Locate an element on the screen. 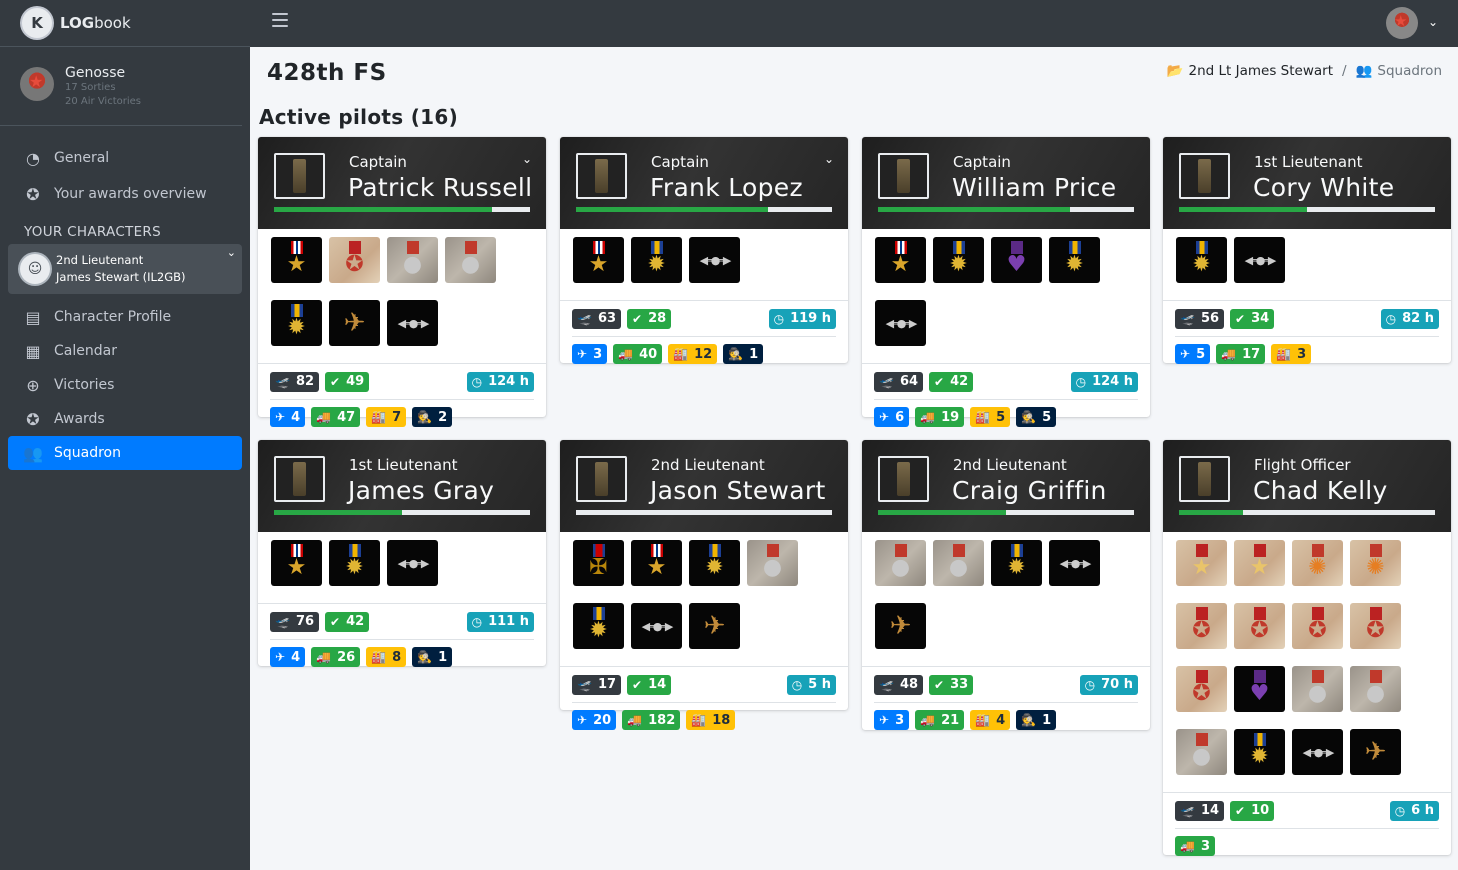  ground-kills-badge: 🚚 40 is located at coordinates (638, 354).